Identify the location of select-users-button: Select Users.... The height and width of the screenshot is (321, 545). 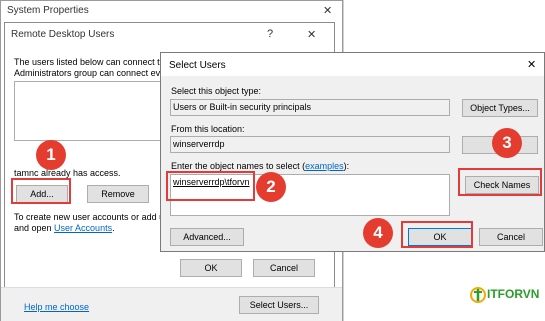
(279, 305).